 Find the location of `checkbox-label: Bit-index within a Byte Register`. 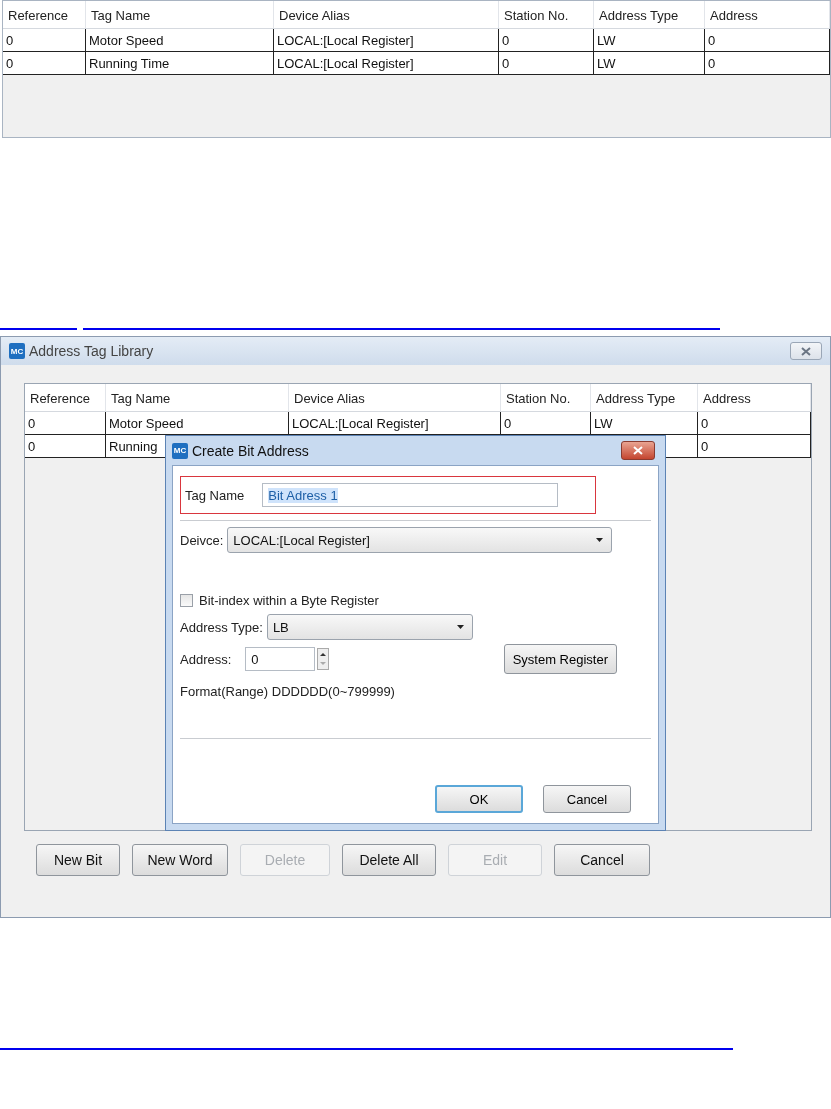

checkbox-label: Bit-index within a Byte Register is located at coordinates (289, 600).